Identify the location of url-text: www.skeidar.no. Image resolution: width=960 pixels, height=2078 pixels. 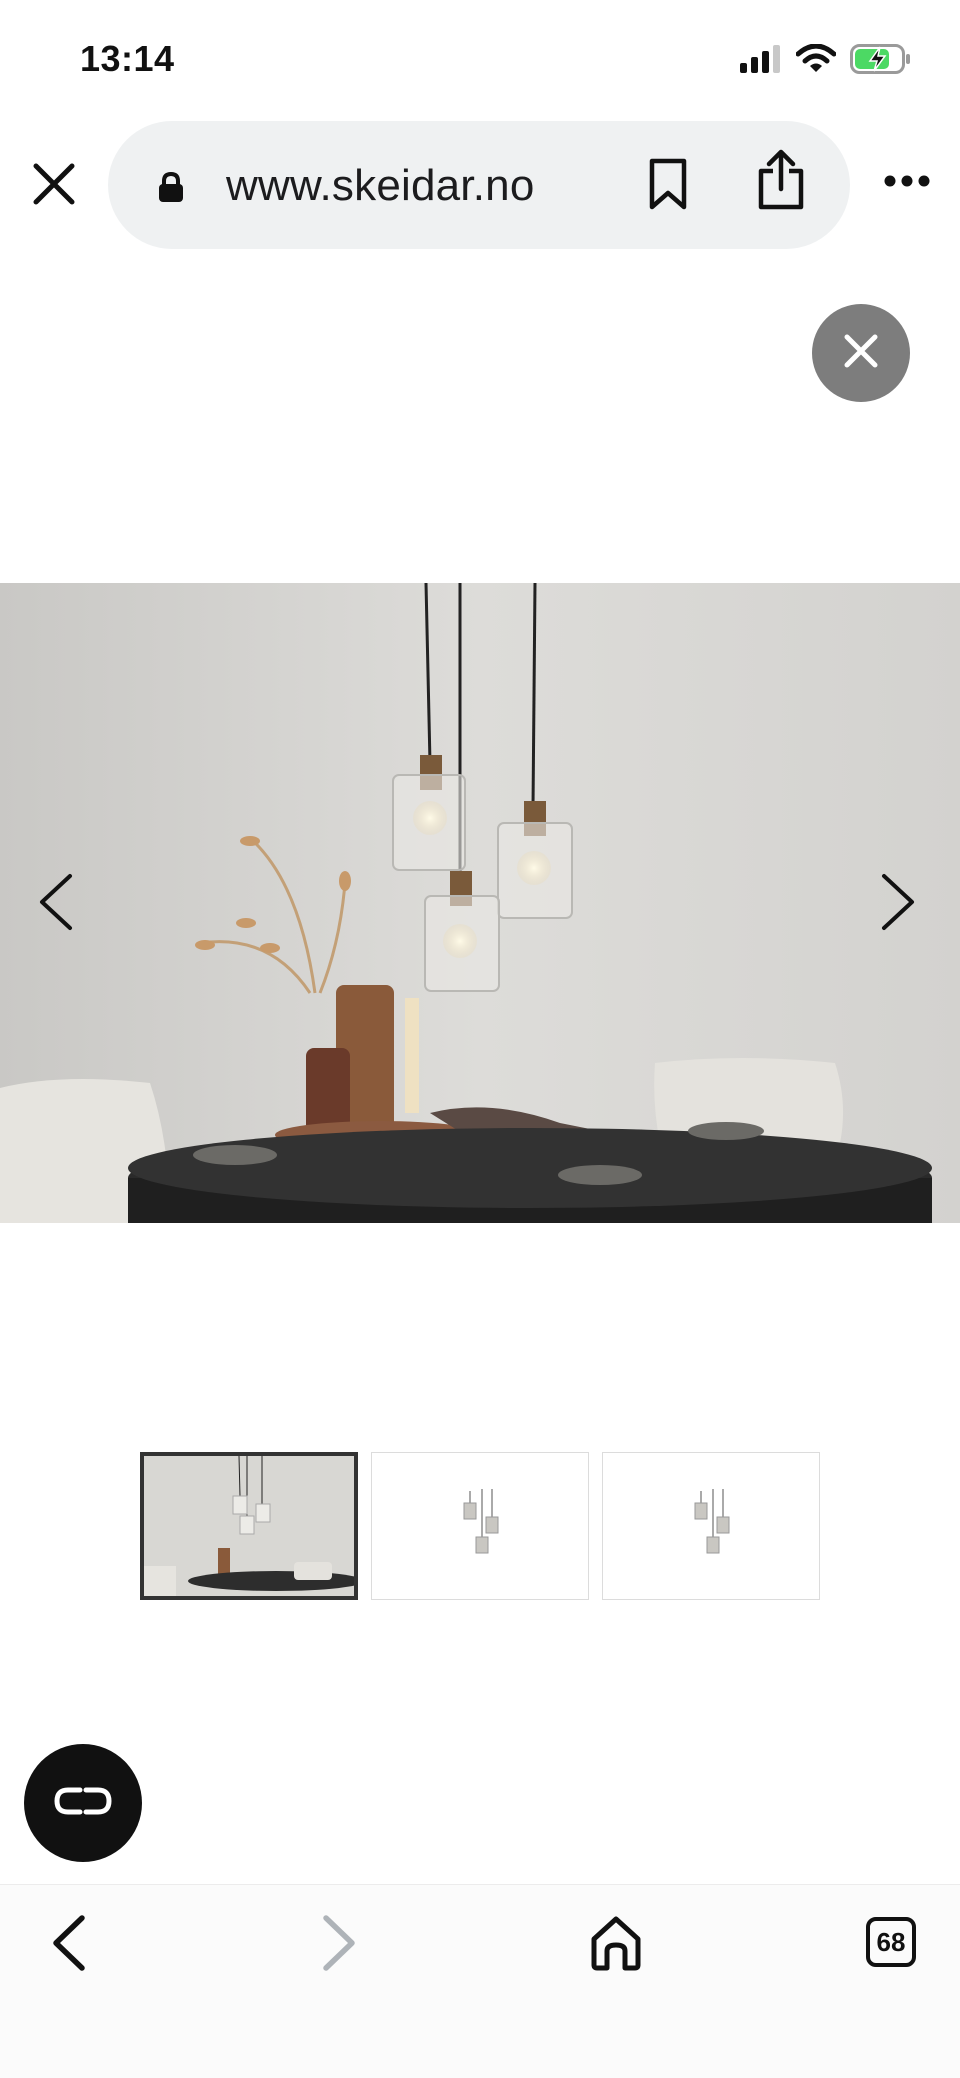
(380, 185).